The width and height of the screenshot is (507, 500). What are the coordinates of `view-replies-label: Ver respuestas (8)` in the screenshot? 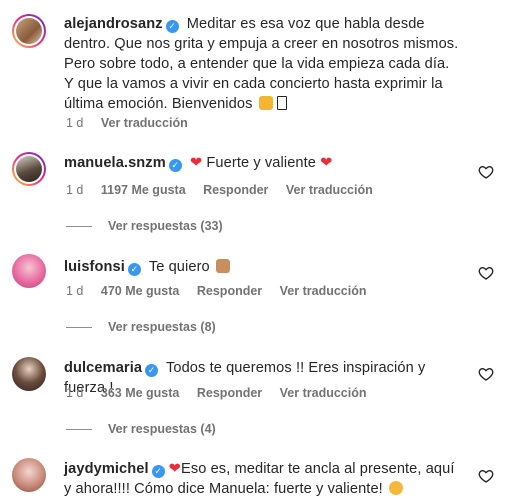 It's located at (162, 327).